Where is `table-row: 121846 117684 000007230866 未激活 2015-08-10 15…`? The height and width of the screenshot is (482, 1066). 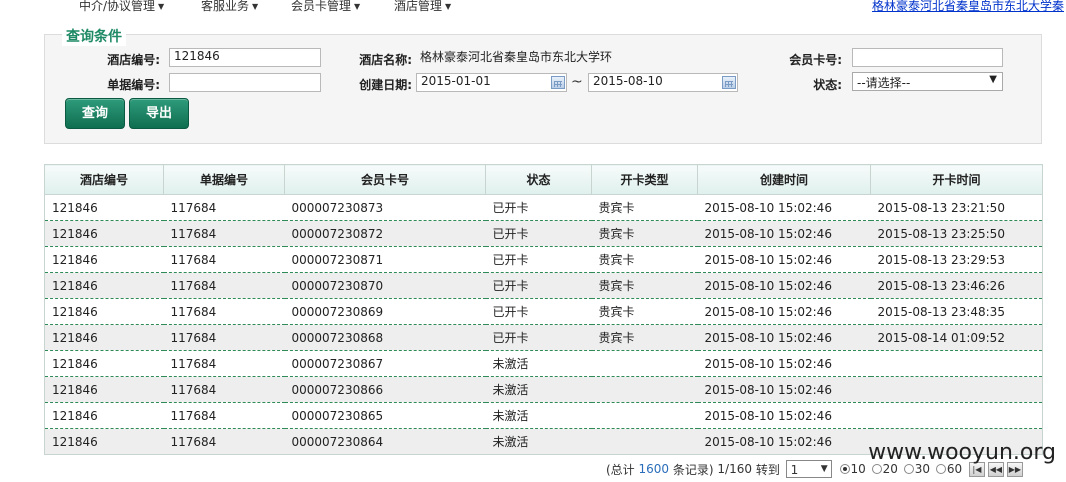
table-row: 121846 117684 000007230866 未激活 2015-08-10 15… is located at coordinates (543, 389).